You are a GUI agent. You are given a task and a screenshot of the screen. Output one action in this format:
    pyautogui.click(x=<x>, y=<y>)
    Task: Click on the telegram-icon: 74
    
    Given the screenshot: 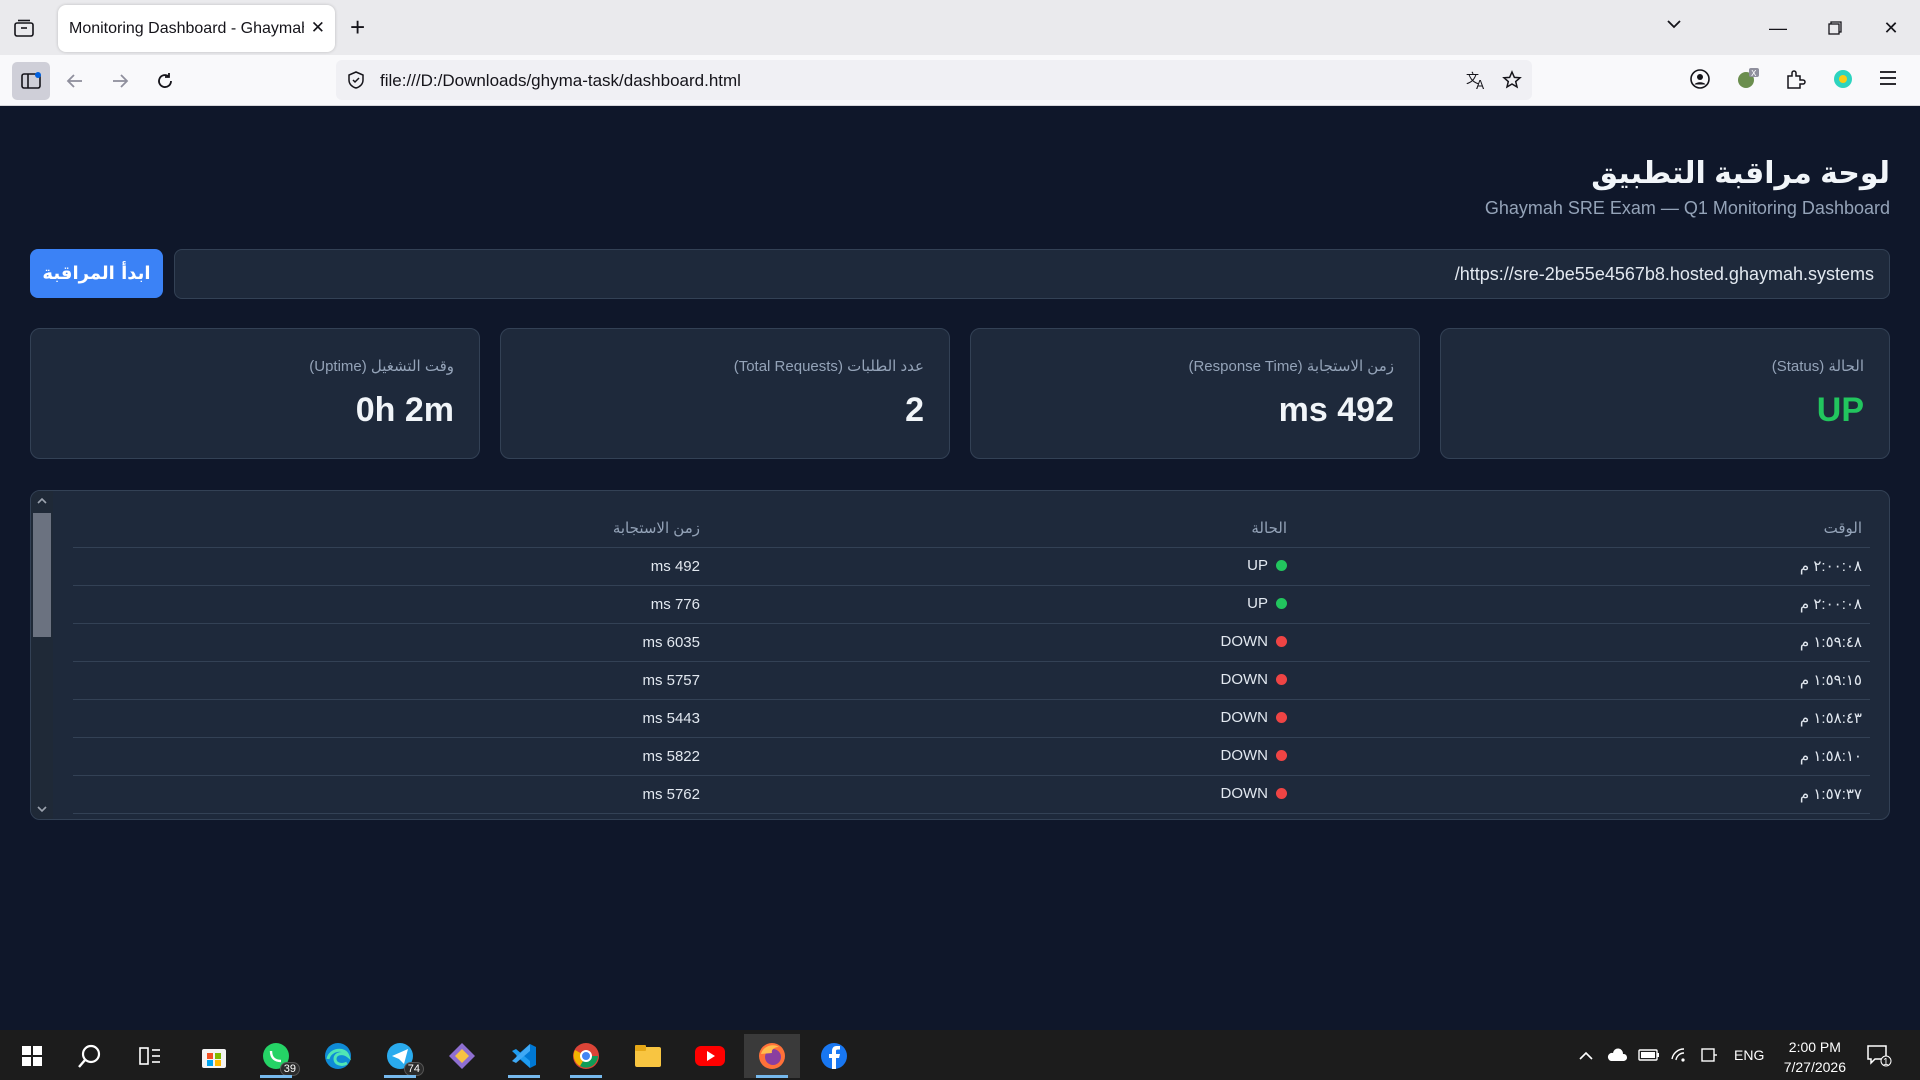 What is the action you would take?
    pyautogui.click(x=400, y=1056)
    